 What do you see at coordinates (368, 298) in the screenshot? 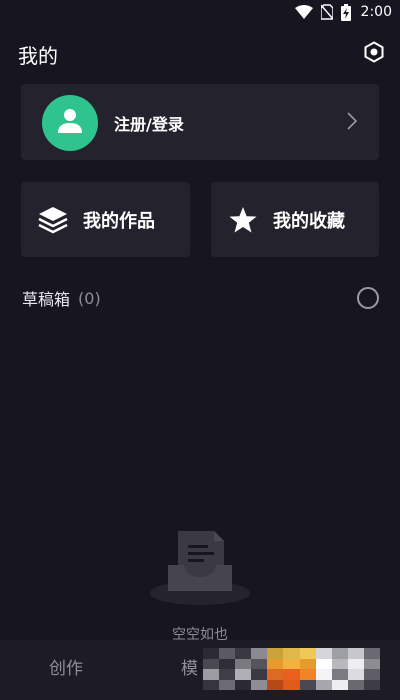
I see `select-all-toggle` at bounding box center [368, 298].